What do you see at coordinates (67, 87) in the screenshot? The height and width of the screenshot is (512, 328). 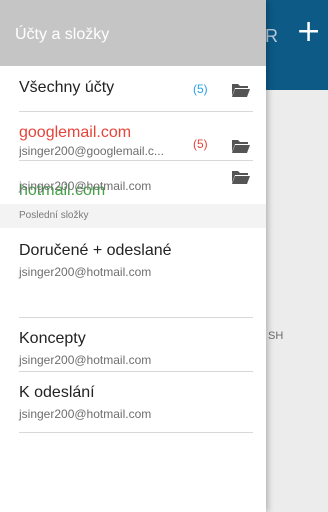 I see `account-name: Všechny účty` at bounding box center [67, 87].